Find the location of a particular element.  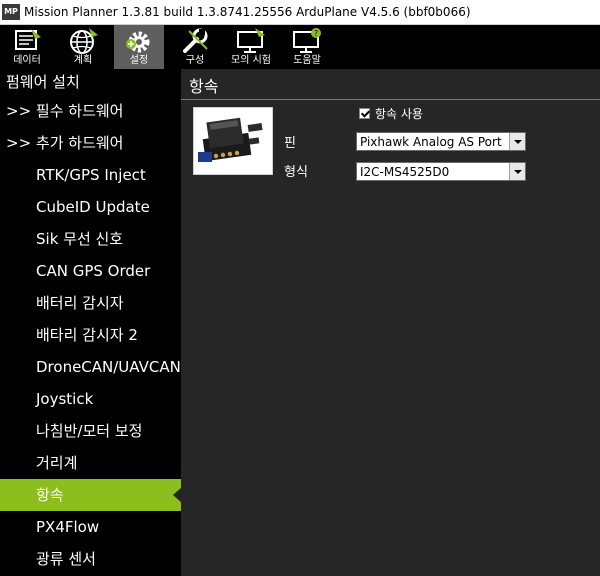

type-select-value: I2C-MS4525D0 is located at coordinates (405, 171).